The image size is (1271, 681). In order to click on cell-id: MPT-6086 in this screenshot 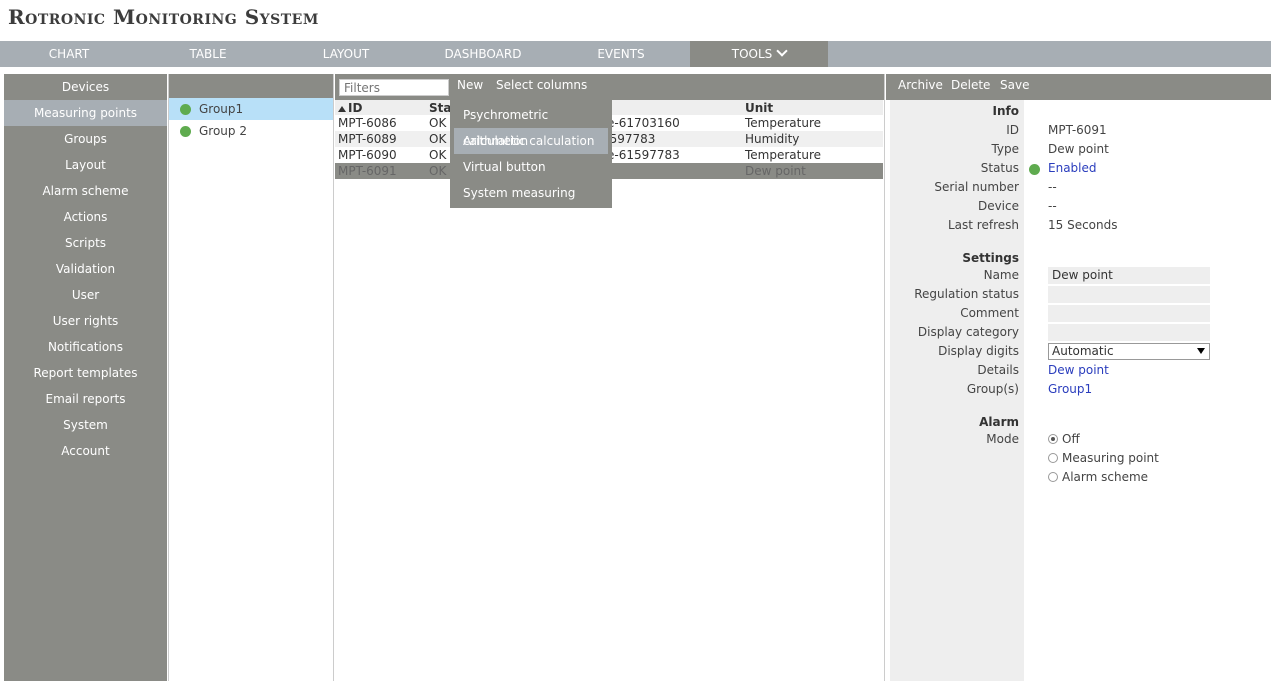, I will do `click(367, 123)`.